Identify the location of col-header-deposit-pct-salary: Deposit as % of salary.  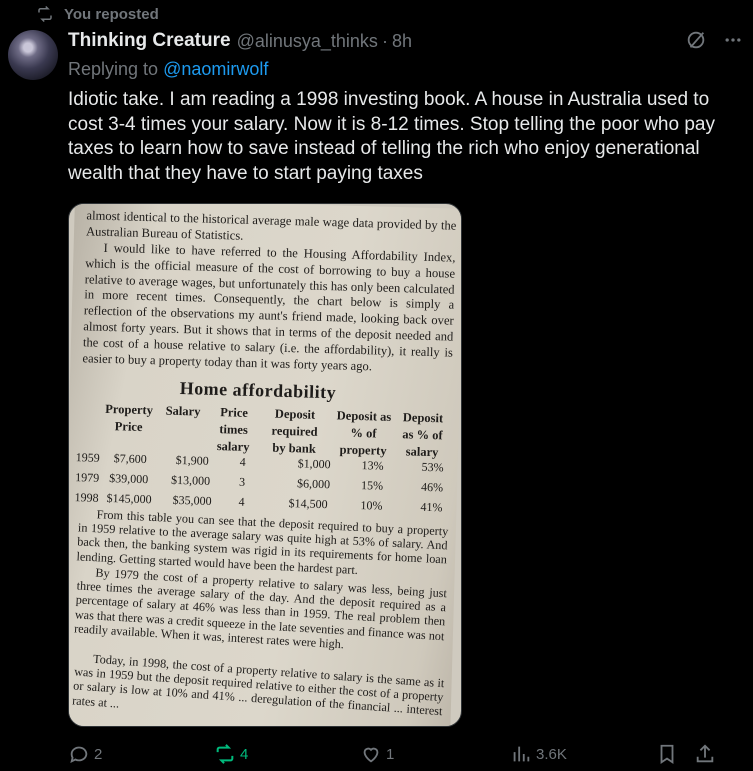
(423, 435).